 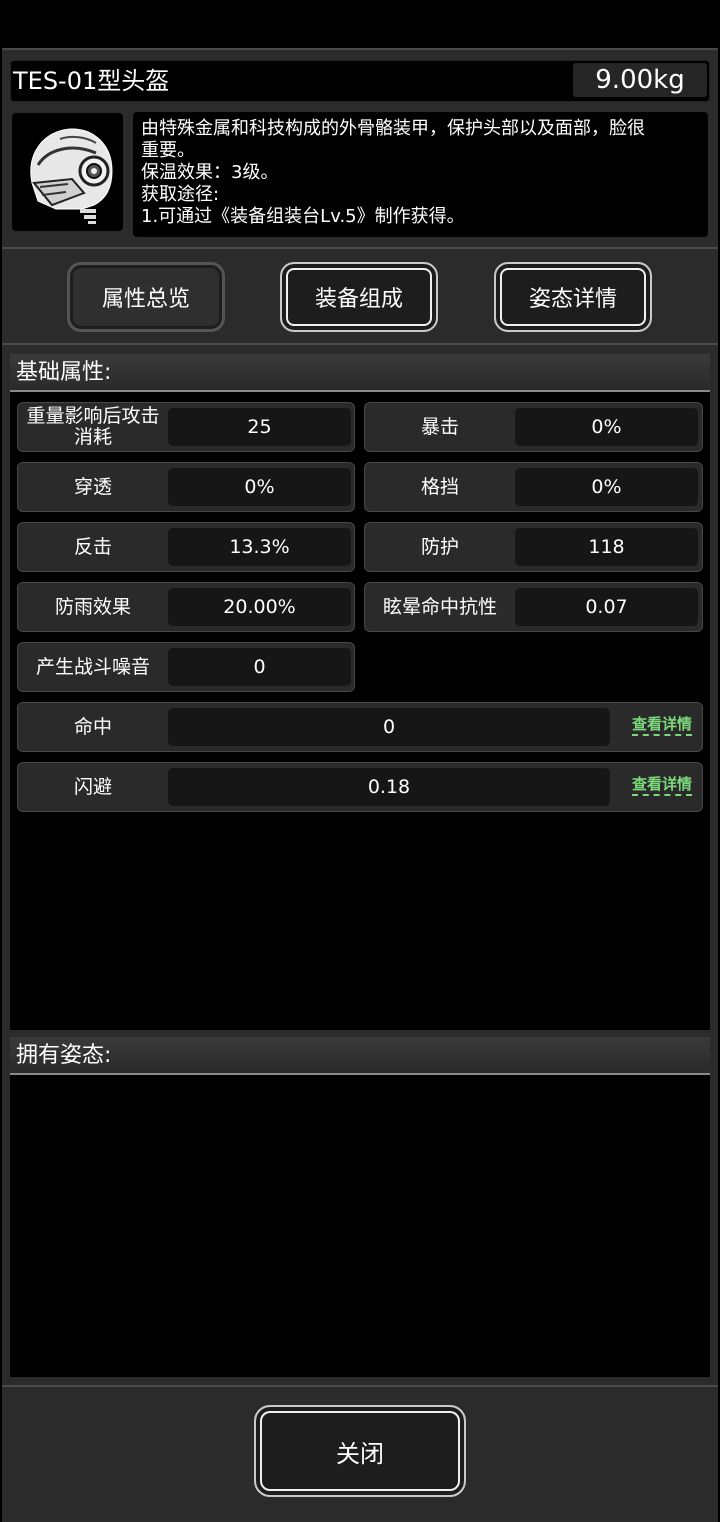 I want to click on stat-value: 20.00%, so click(x=259, y=607).